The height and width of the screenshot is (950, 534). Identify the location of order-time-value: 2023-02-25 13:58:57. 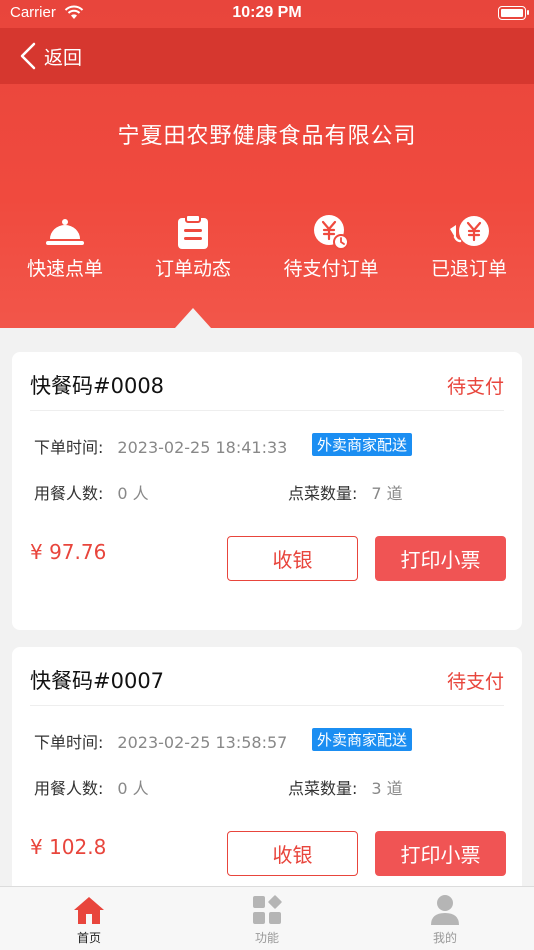
(202, 742).